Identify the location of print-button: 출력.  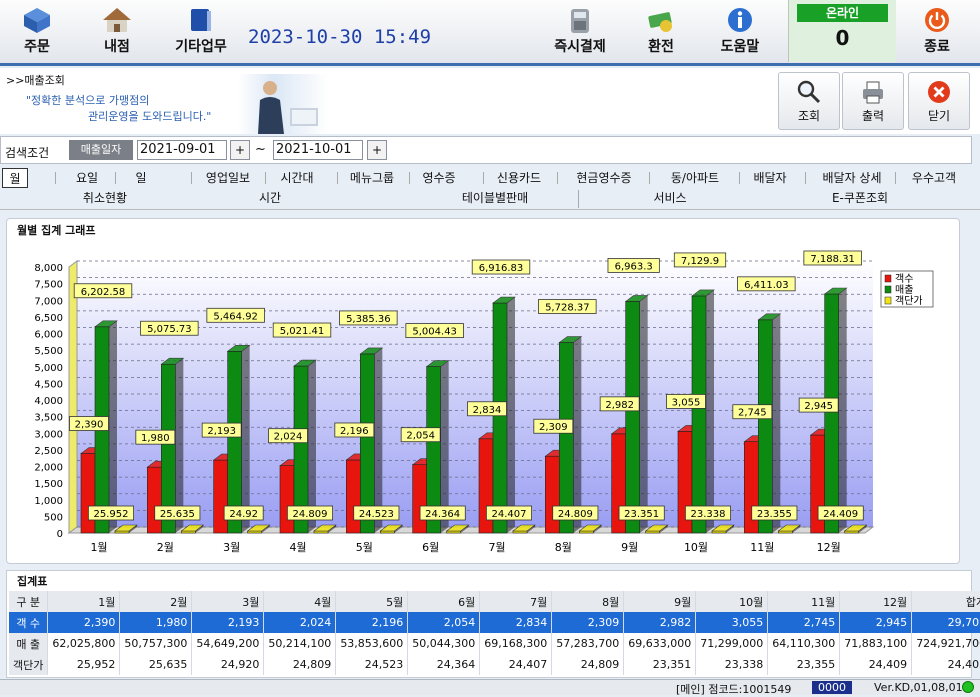
(873, 101).